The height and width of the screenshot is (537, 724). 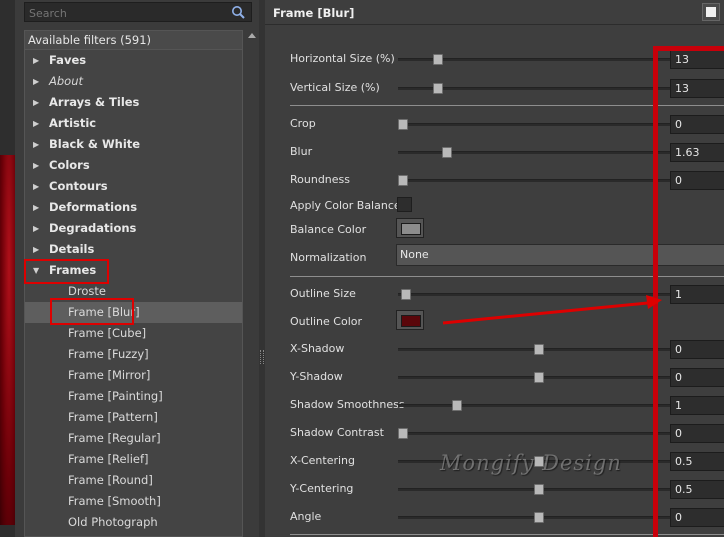 I want to click on y-centering-input: 0.5, so click(x=697, y=489).